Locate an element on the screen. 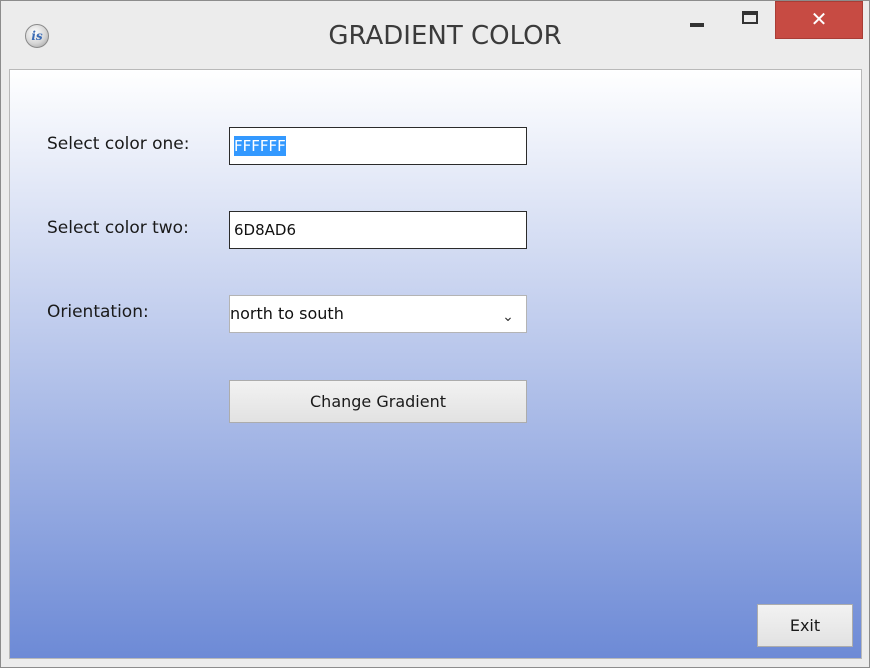 The height and width of the screenshot is (668, 870). color-two-value: 6D8AD6 is located at coordinates (265, 230).